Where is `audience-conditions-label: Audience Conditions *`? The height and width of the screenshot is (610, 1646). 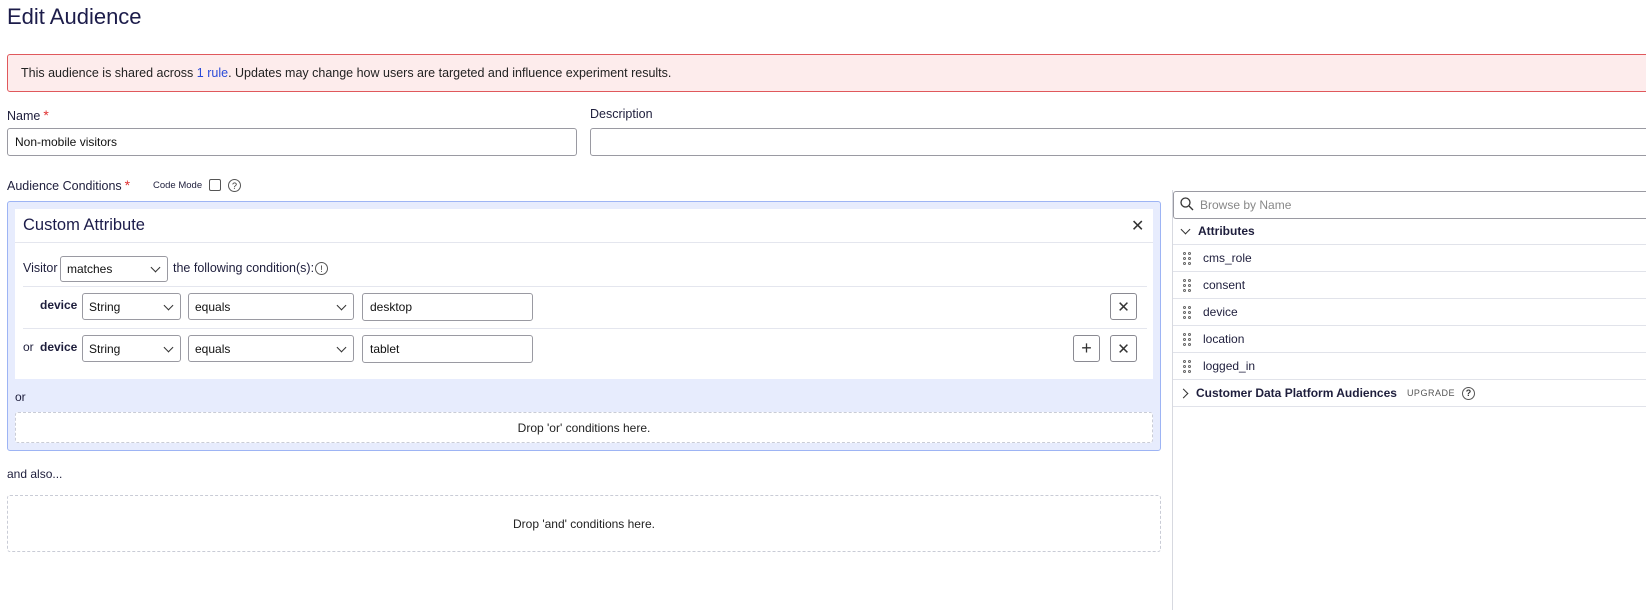 audience-conditions-label: Audience Conditions * is located at coordinates (68, 185).